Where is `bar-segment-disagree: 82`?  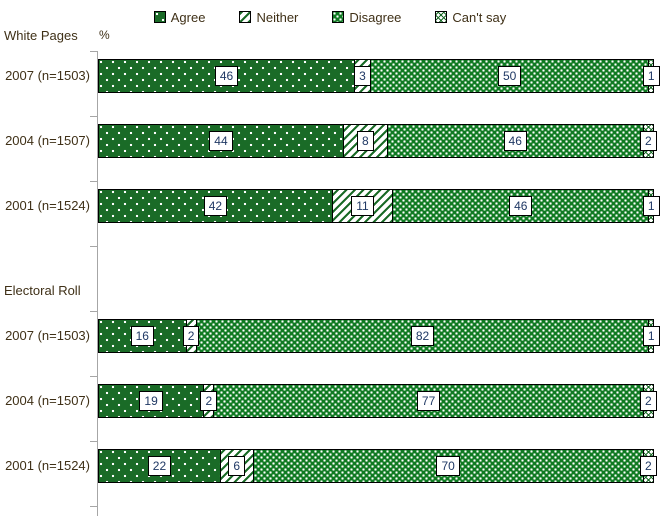 bar-segment-disagree: 82 is located at coordinates (422, 336).